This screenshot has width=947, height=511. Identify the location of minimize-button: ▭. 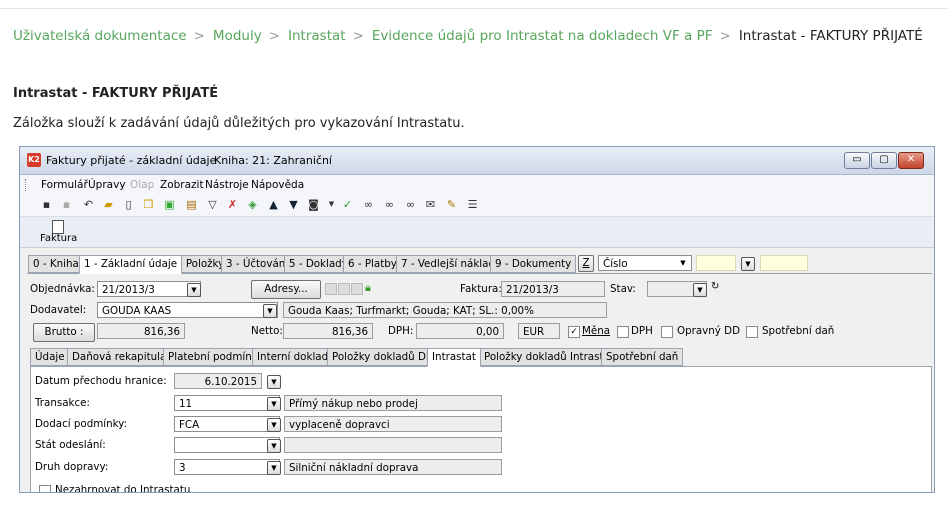
(857, 160).